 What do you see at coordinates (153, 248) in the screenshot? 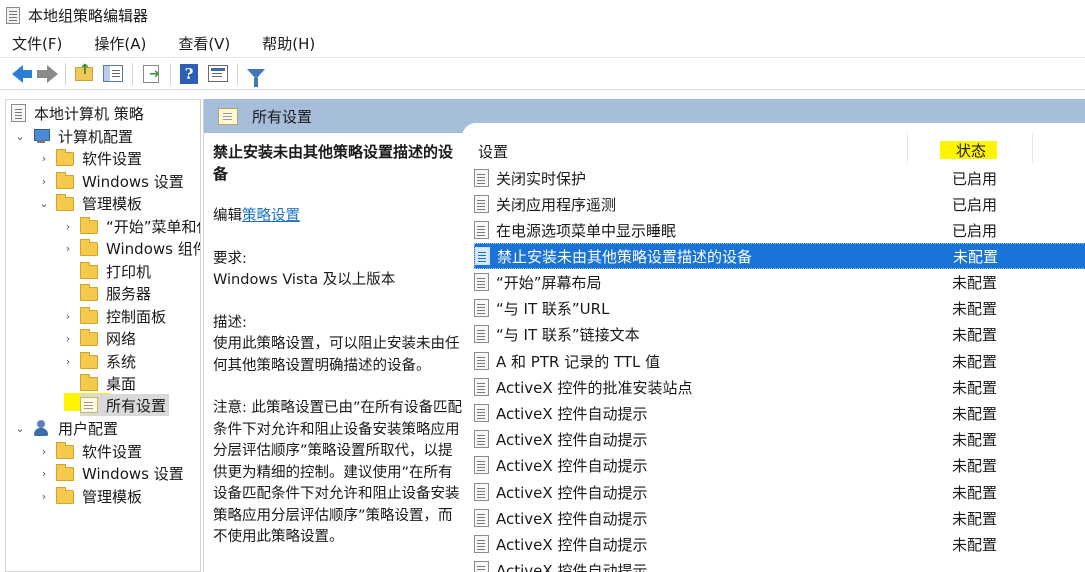
I see `tree-node-label: Windows 组件` at bounding box center [153, 248].